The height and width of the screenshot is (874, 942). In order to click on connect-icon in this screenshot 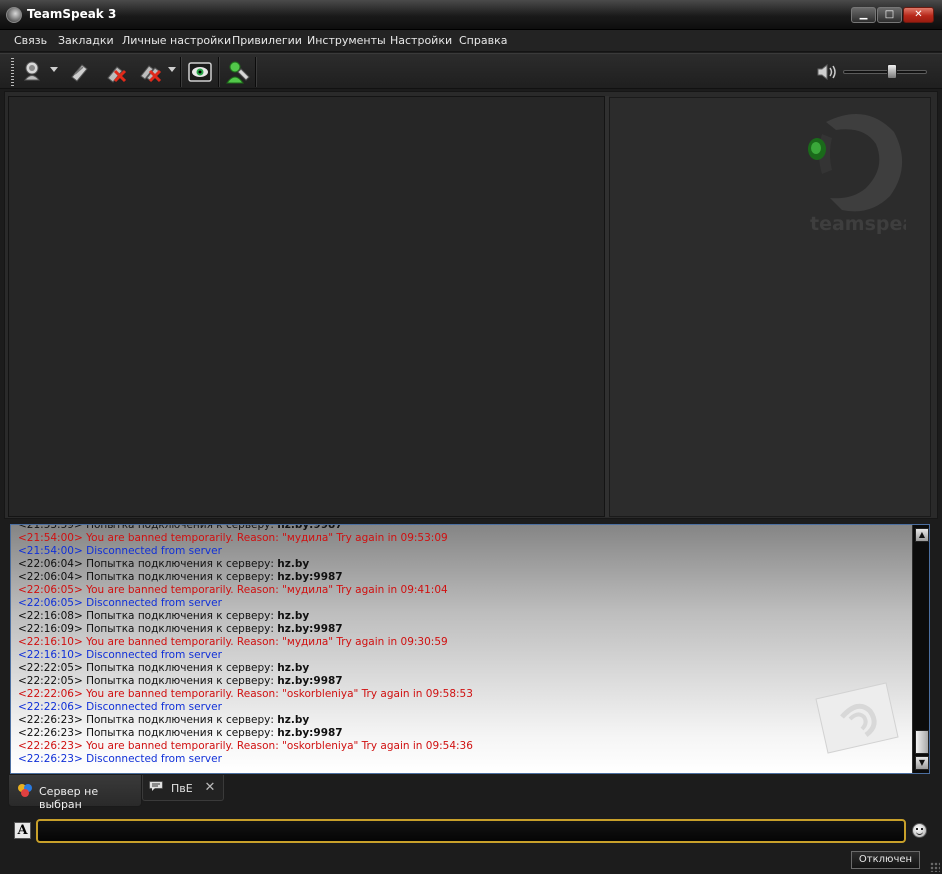, I will do `click(34, 72)`.